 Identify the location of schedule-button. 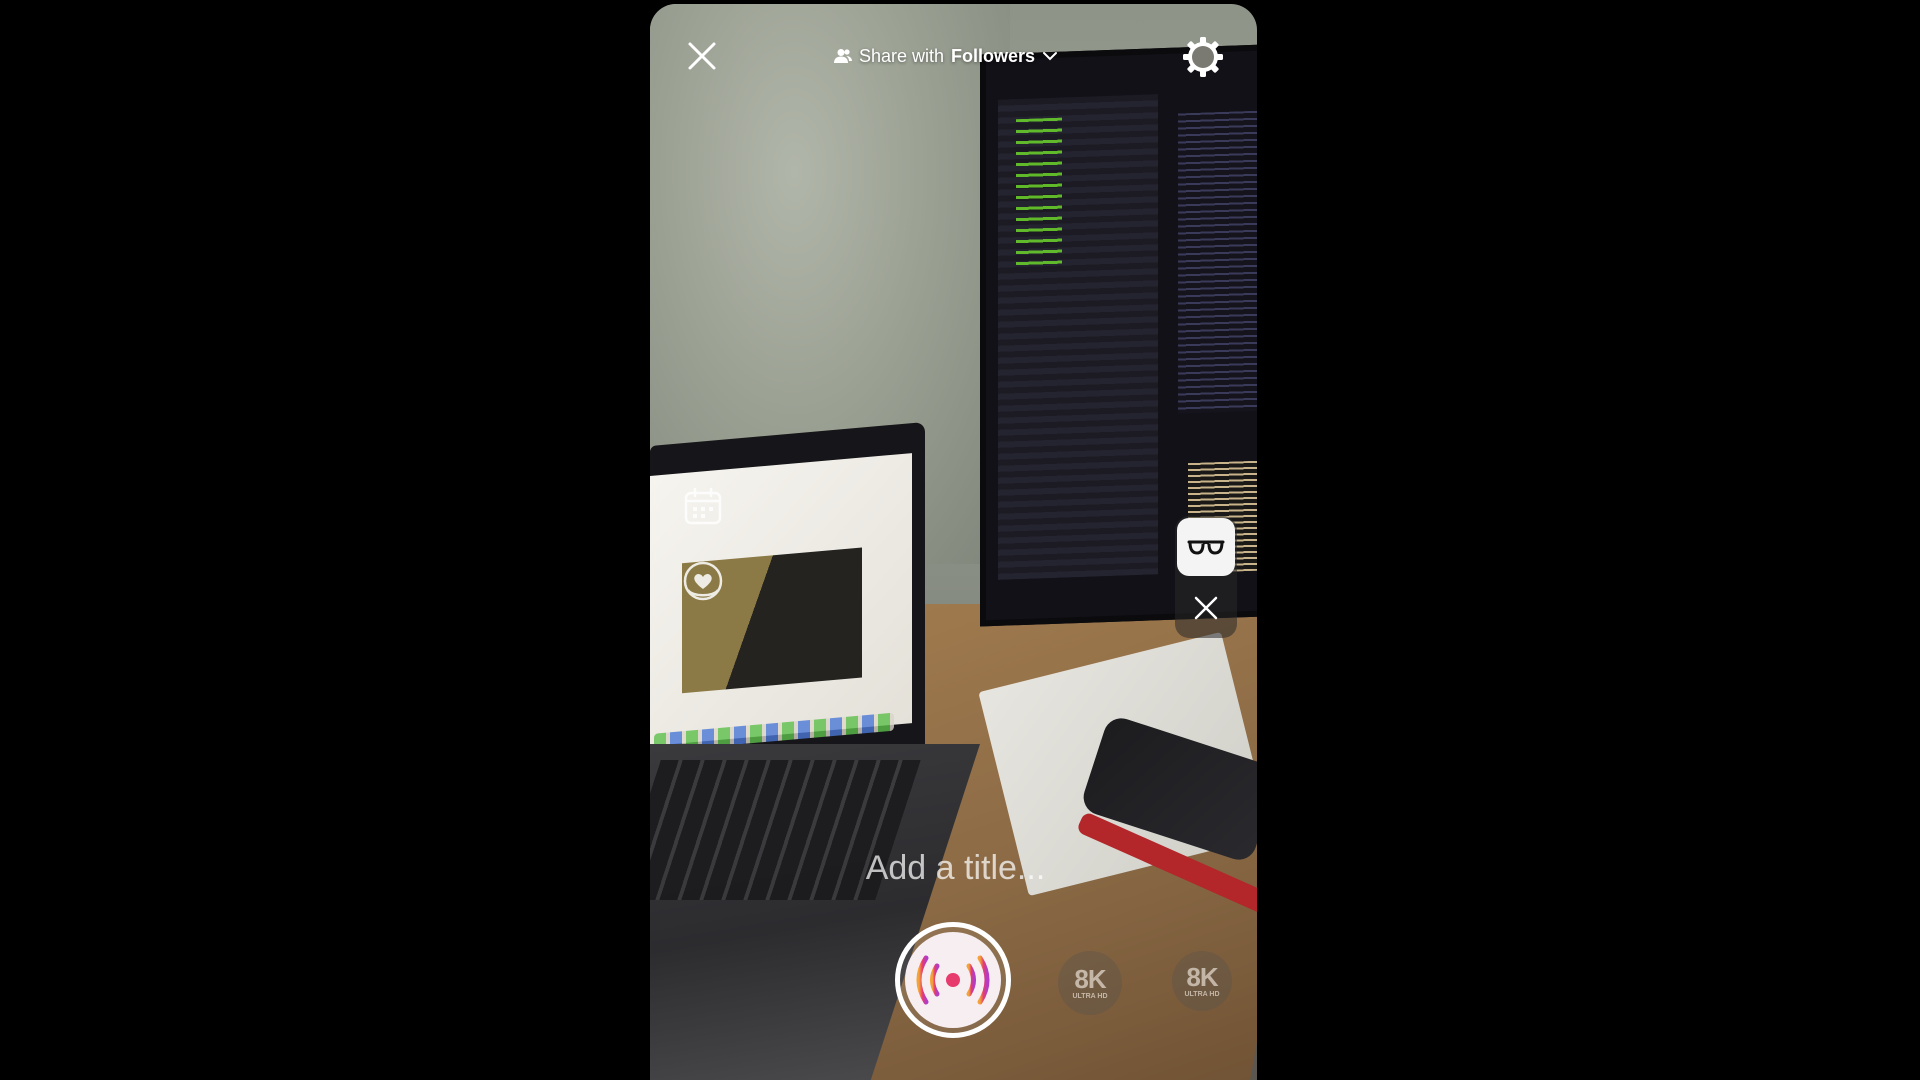
(703, 507).